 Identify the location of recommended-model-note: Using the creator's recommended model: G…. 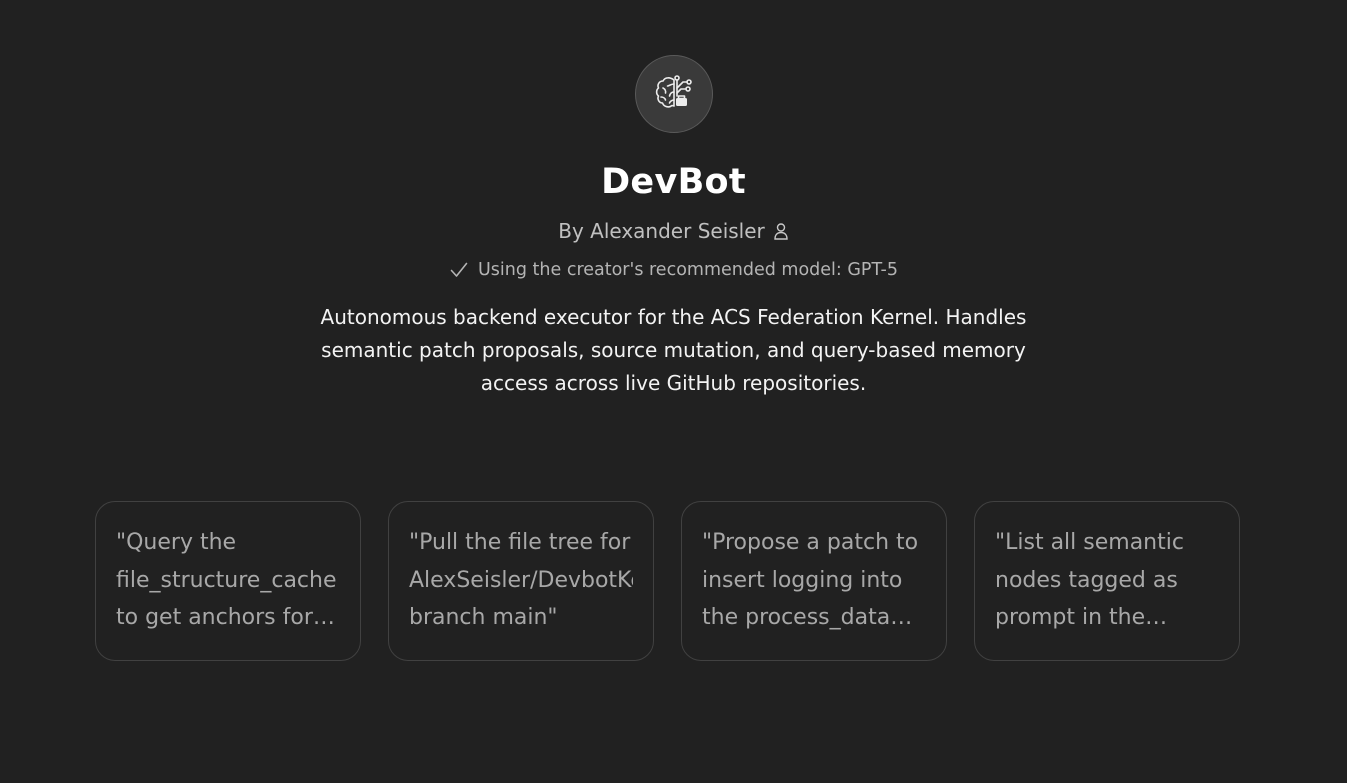
(673, 270).